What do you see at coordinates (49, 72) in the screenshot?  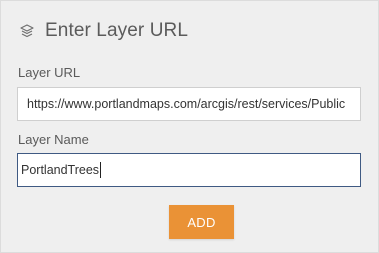 I see `layer-url-label: Layer URL` at bounding box center [49, 72].